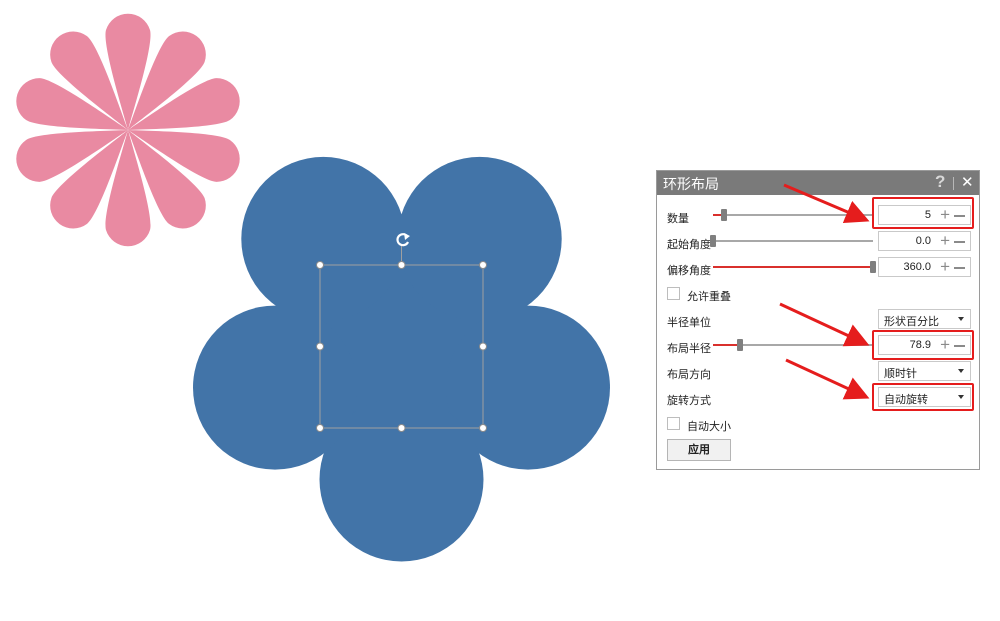  I want to click on offset-angle-label: 偏移角度, so click(689, 271).